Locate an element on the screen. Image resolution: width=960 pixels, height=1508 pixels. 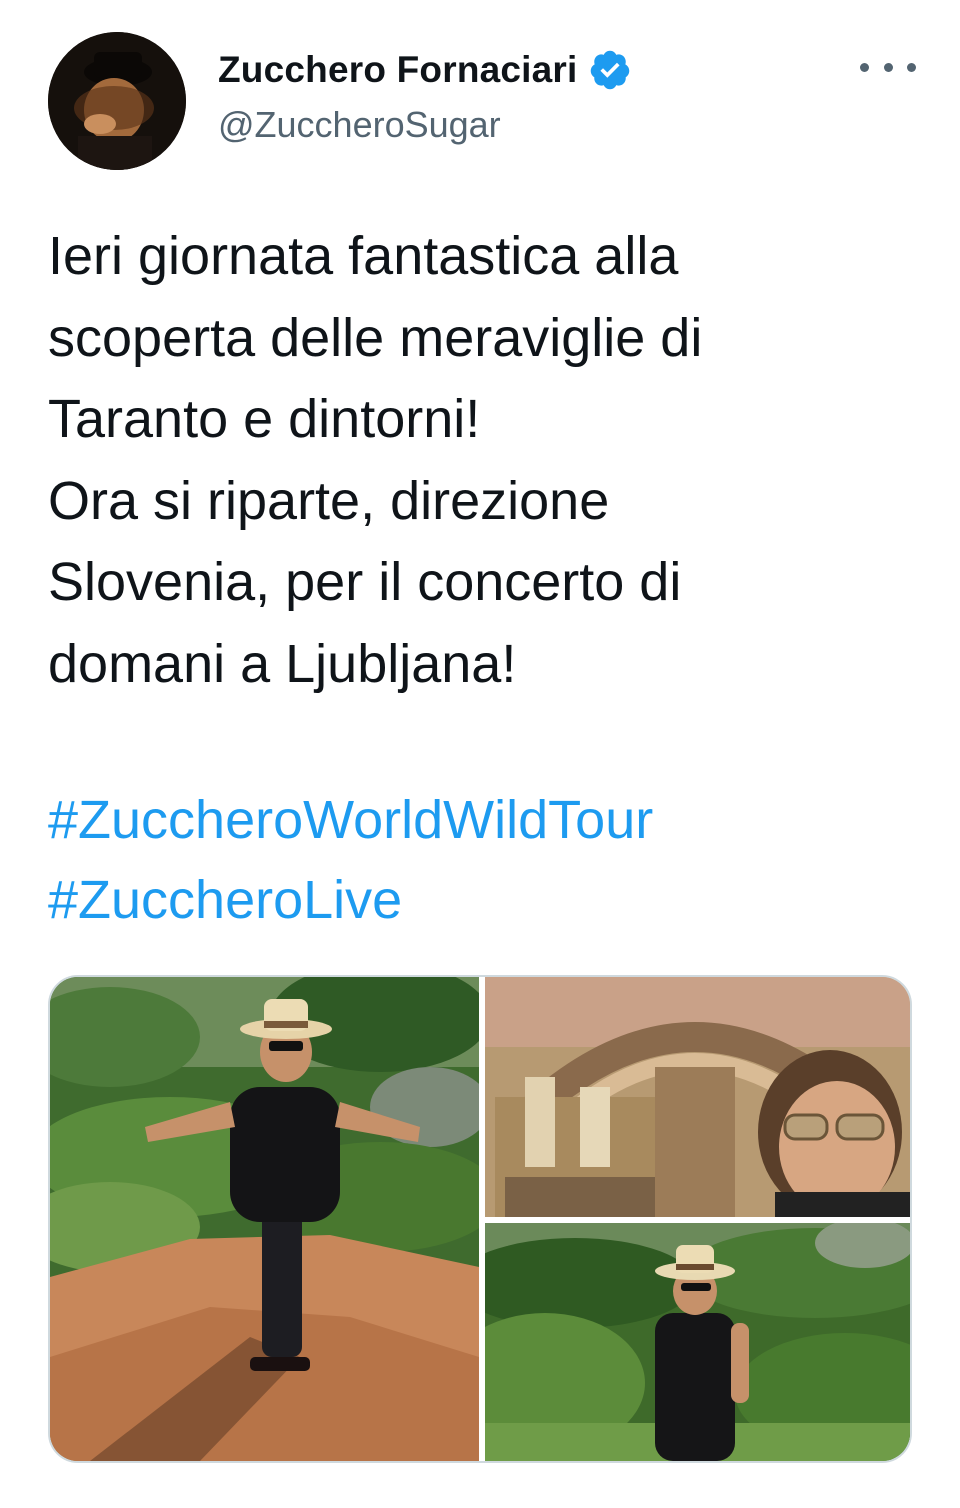
author-name-row: Zucchero Fornaciari is located at coordinates (425, 70).